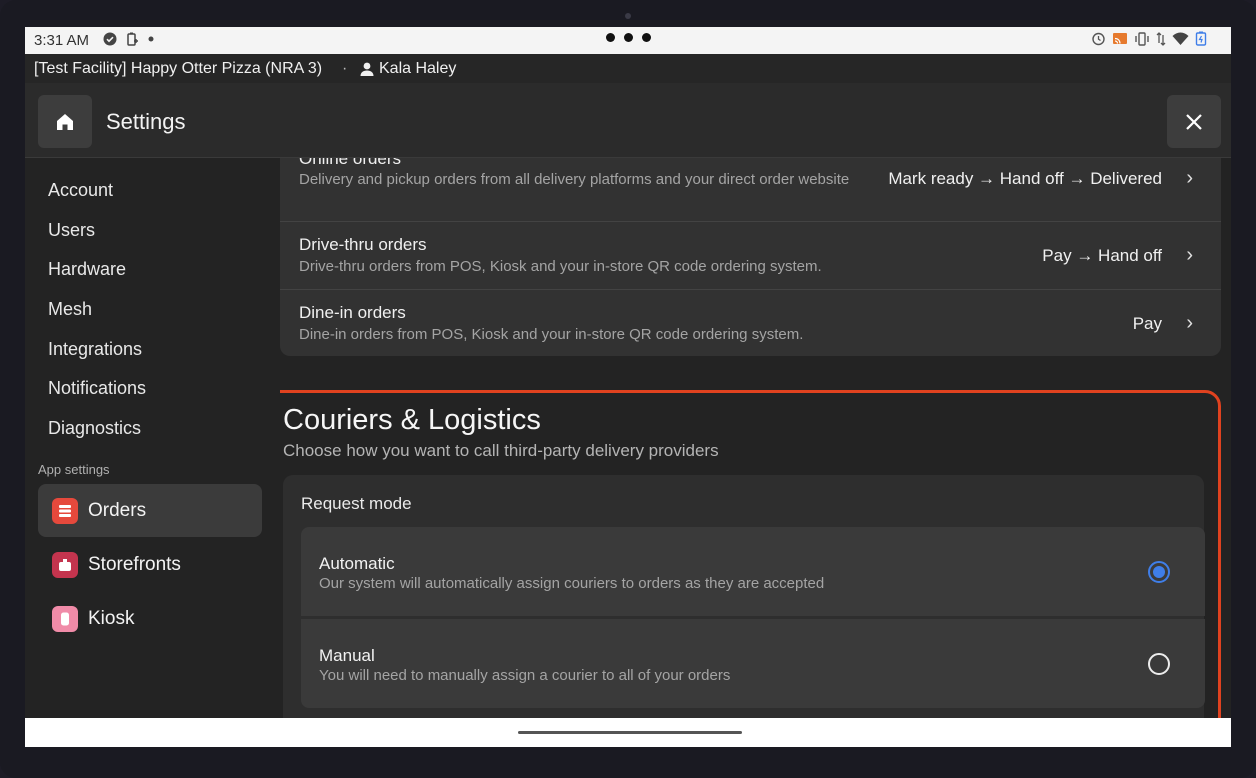 Image resolution: width=1256 pixels, height=778 pixels. What do you see at coordinates (357, 563) in the screenshot?
I see `option-title: Automatic` at bounding box center [357, 563].